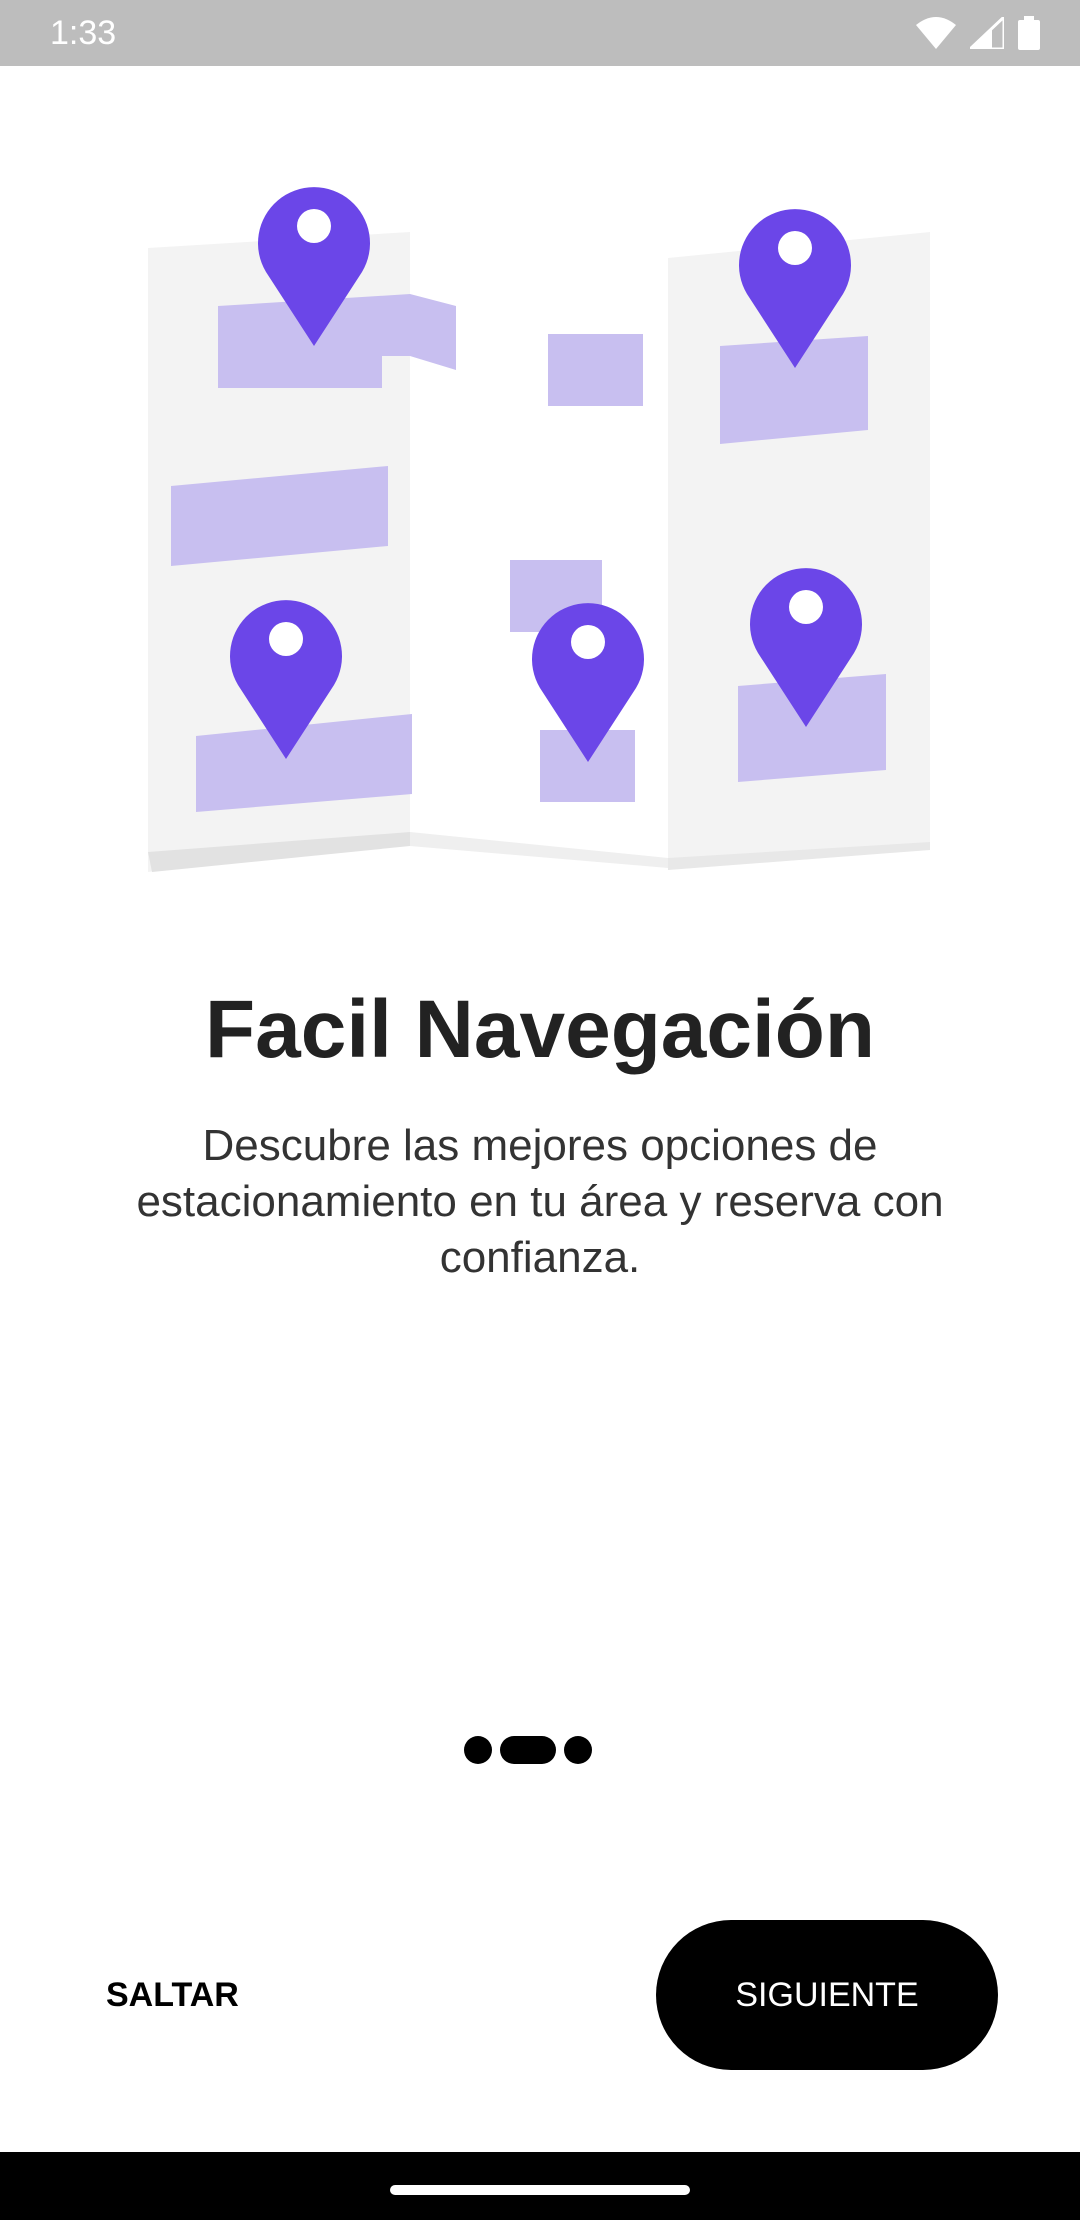 This screenshot has height=2220, width=1080. What do you see at coordinates (170, 1995) in the screenshot?
I see `skip-button: SALTAR` at bounding box center [170, 1995].